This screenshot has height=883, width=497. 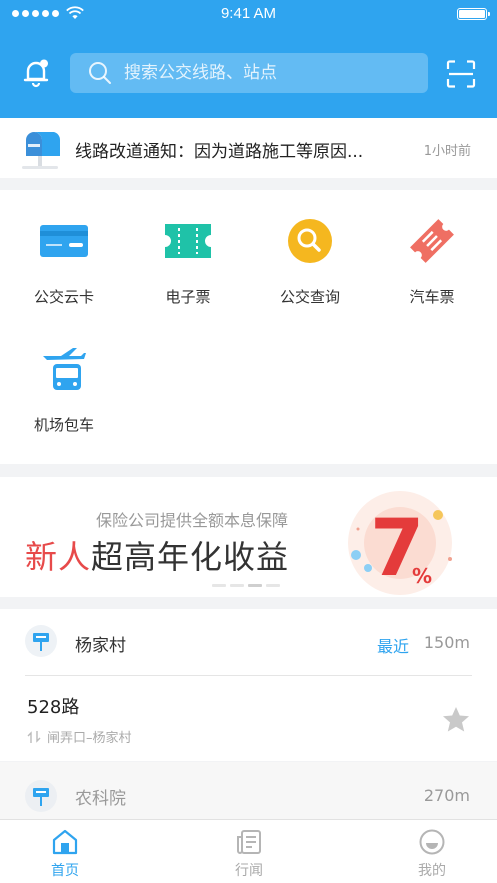 I want to click on coach-ticket-icon, so click(x=432, y=241).